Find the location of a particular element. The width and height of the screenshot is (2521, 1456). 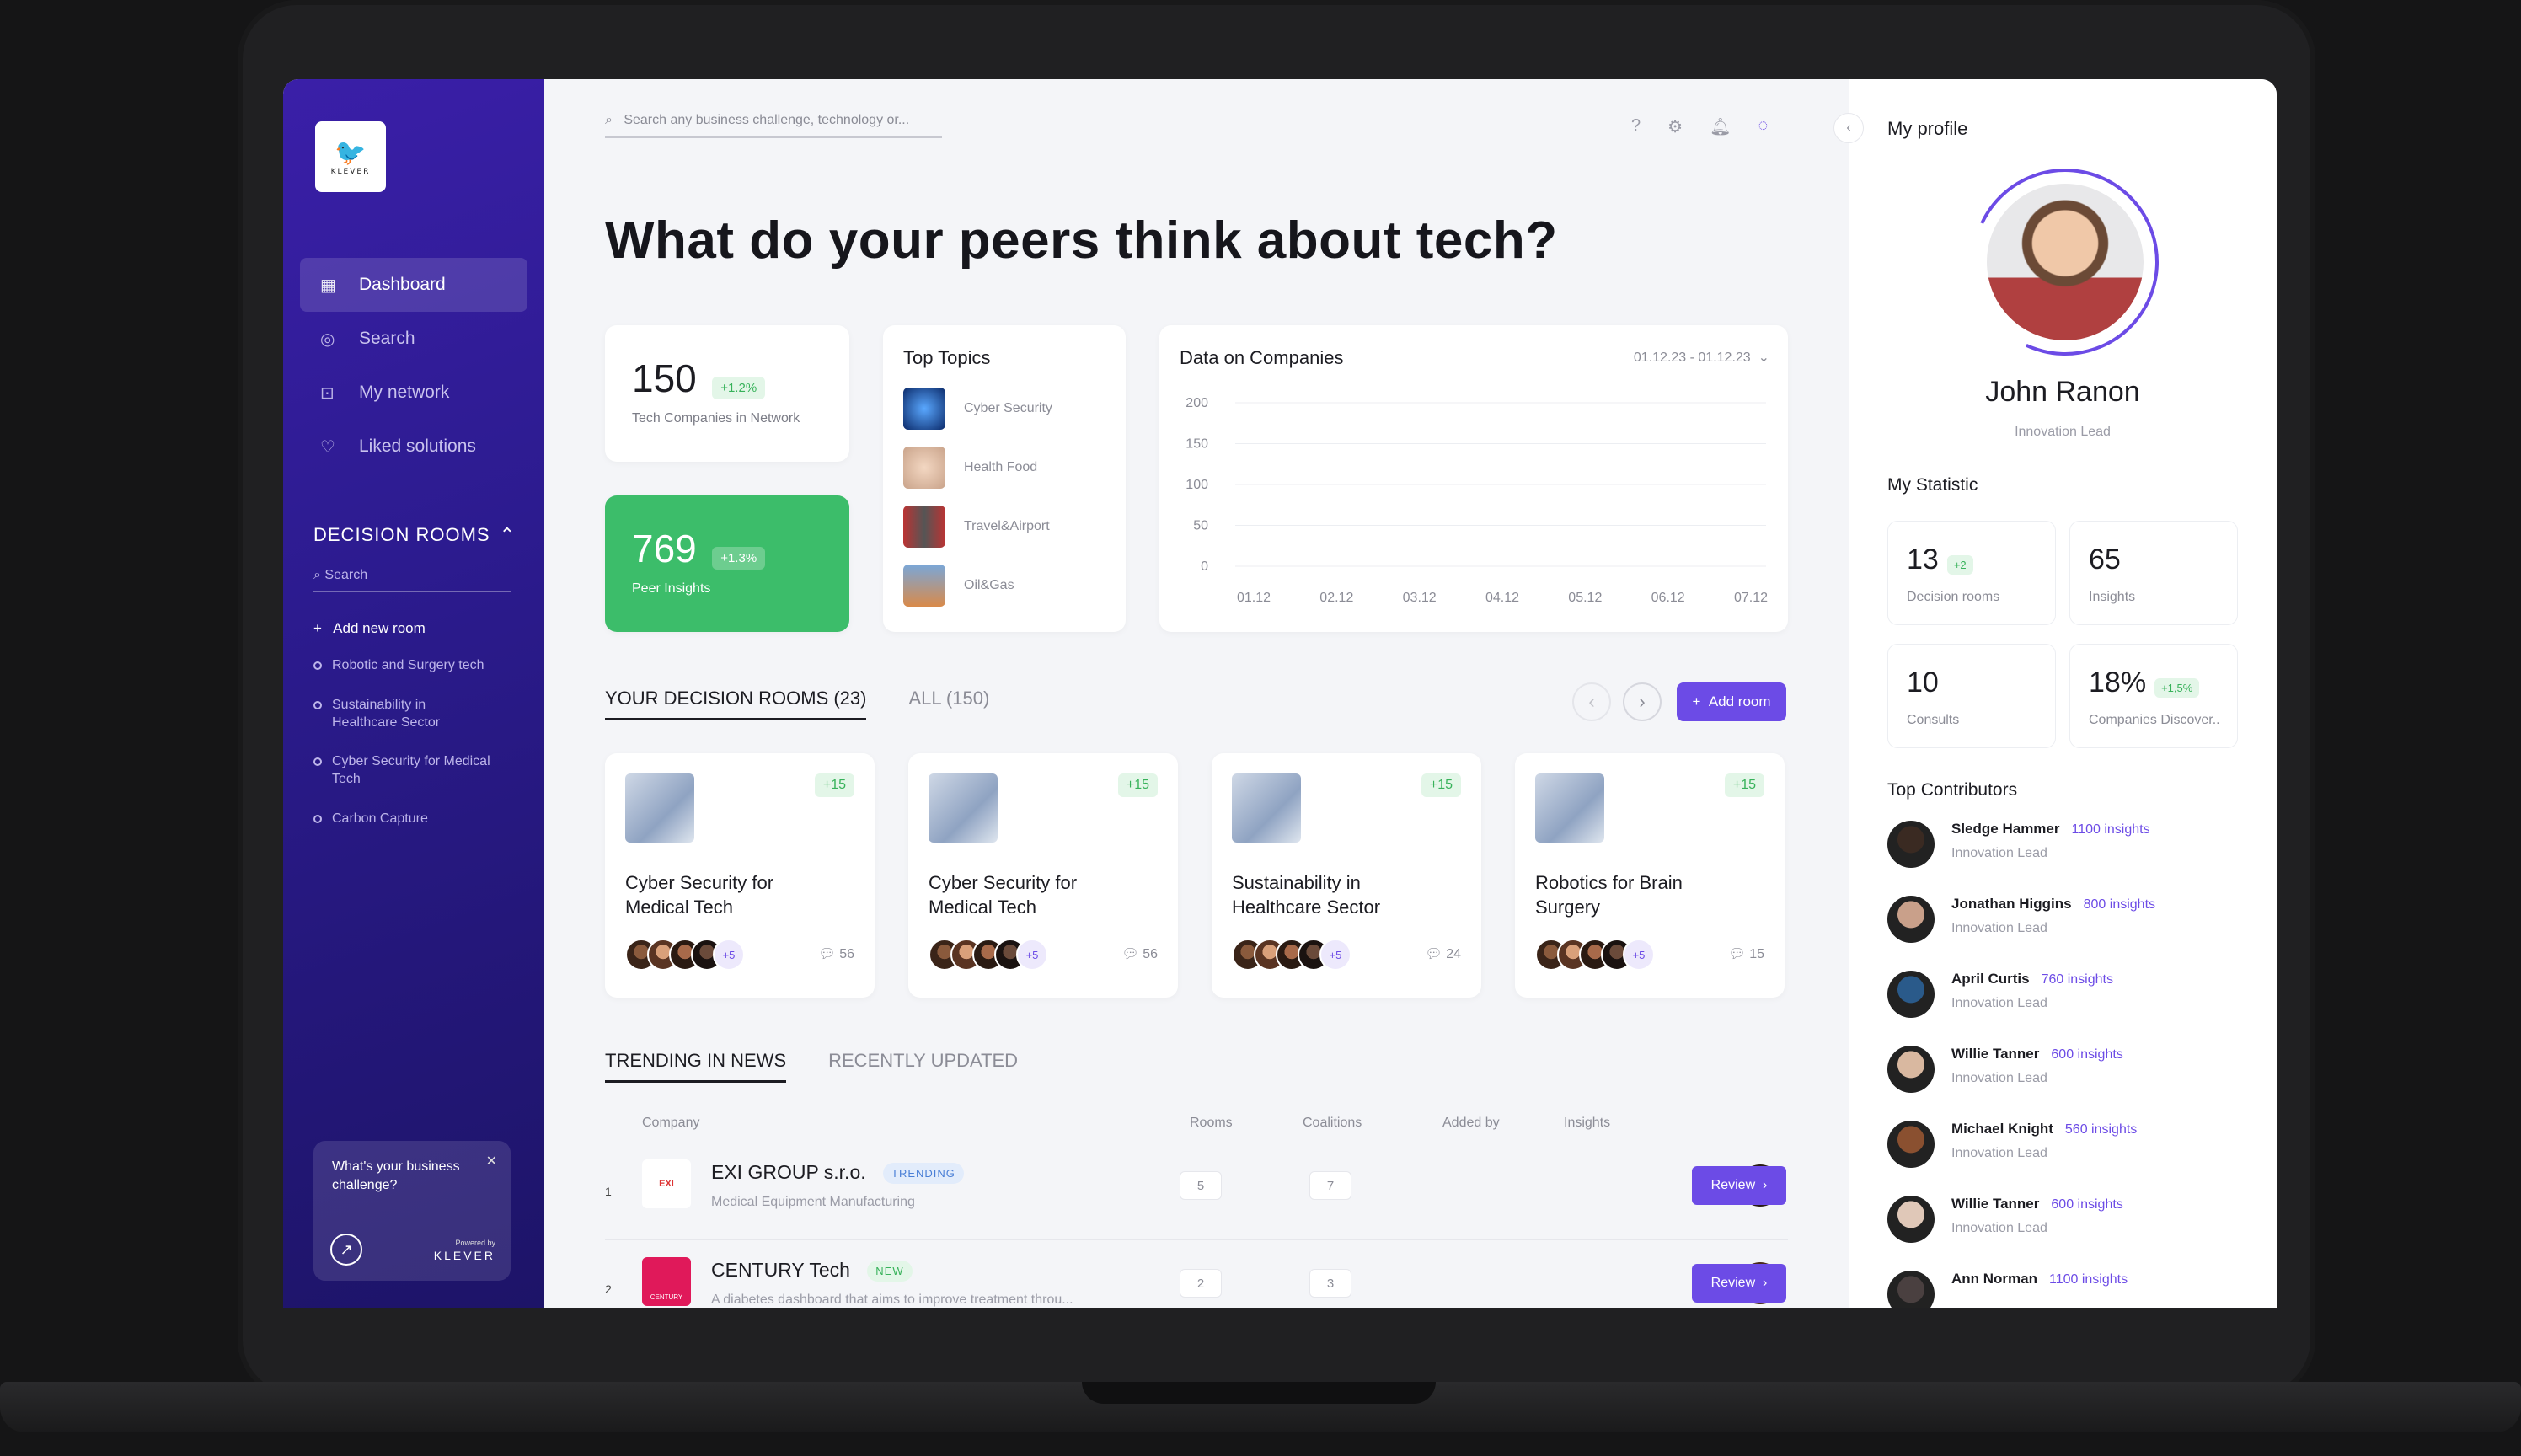

prev-page-button: ‹ is located at coordinates (1591, 701).